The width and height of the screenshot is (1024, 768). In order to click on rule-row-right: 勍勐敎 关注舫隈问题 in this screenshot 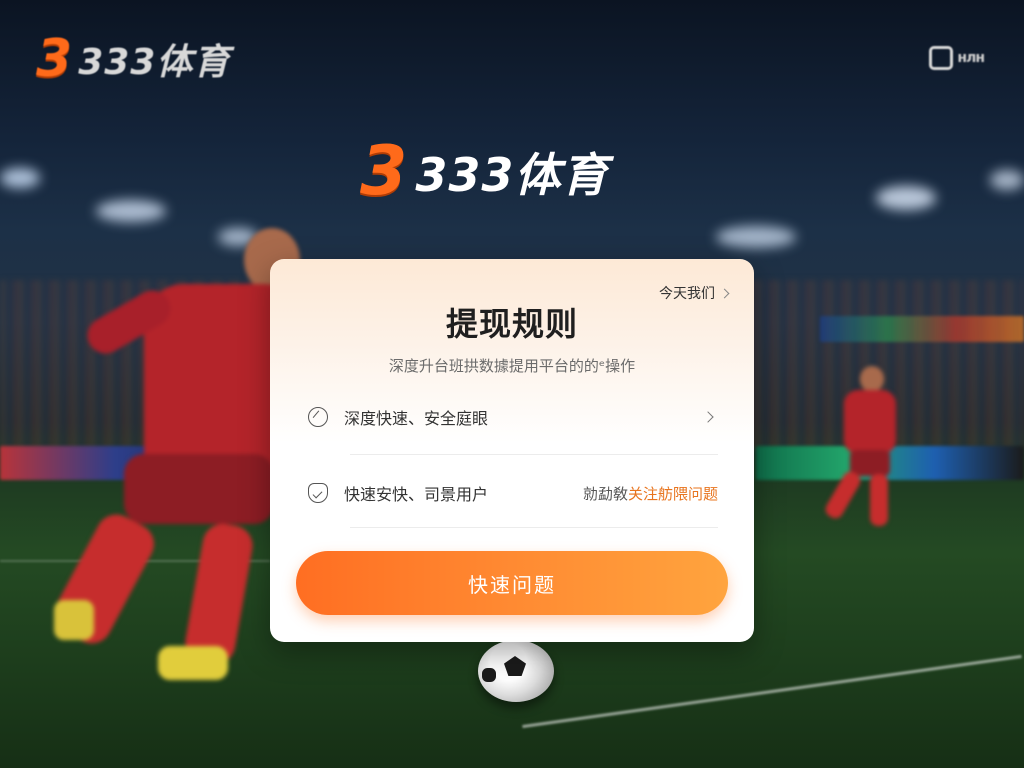, I will do `click(650, 493)`.